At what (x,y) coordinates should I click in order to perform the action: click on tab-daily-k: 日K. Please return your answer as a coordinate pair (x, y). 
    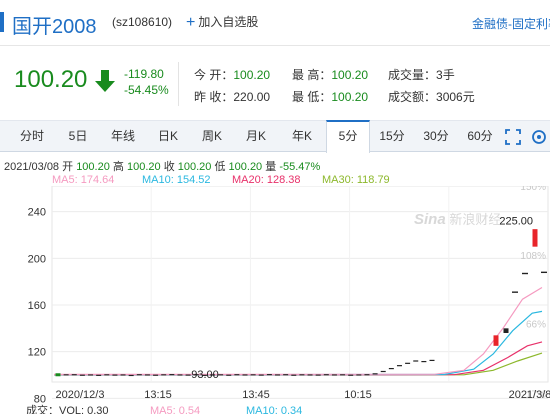
    Looking at the image, I should click on (168, 136).